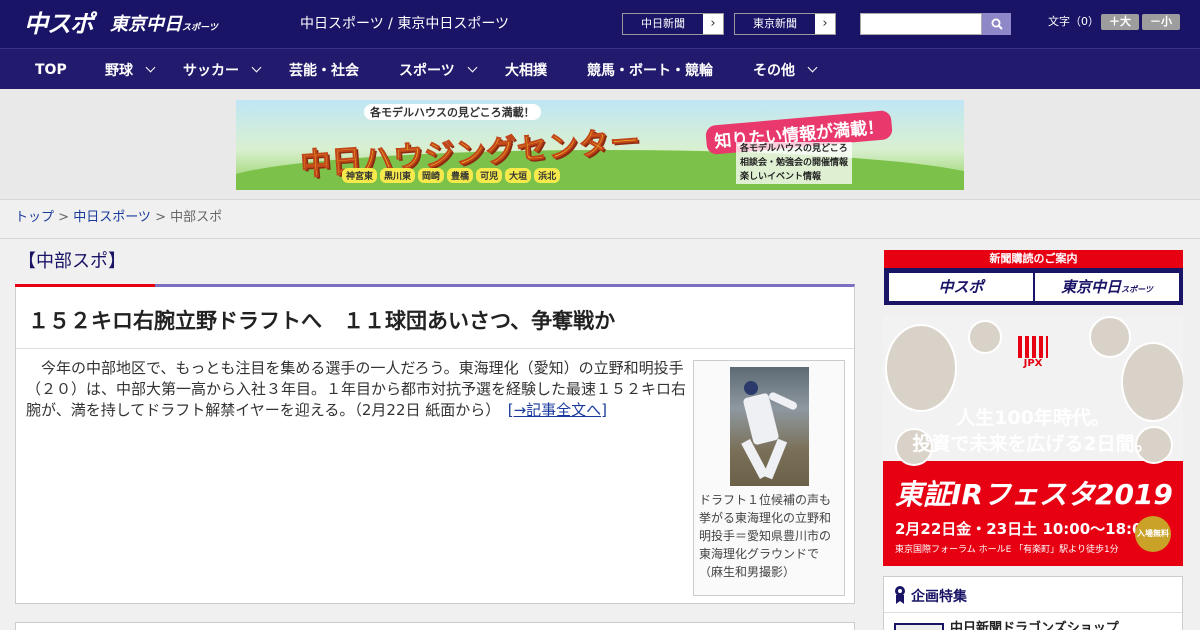 This screenshot has width=1200, height=630. What do you see at coordinates (211, 70) in the screenshot?
I see `nav-label: サッカー` at bounding box center [211, 70].